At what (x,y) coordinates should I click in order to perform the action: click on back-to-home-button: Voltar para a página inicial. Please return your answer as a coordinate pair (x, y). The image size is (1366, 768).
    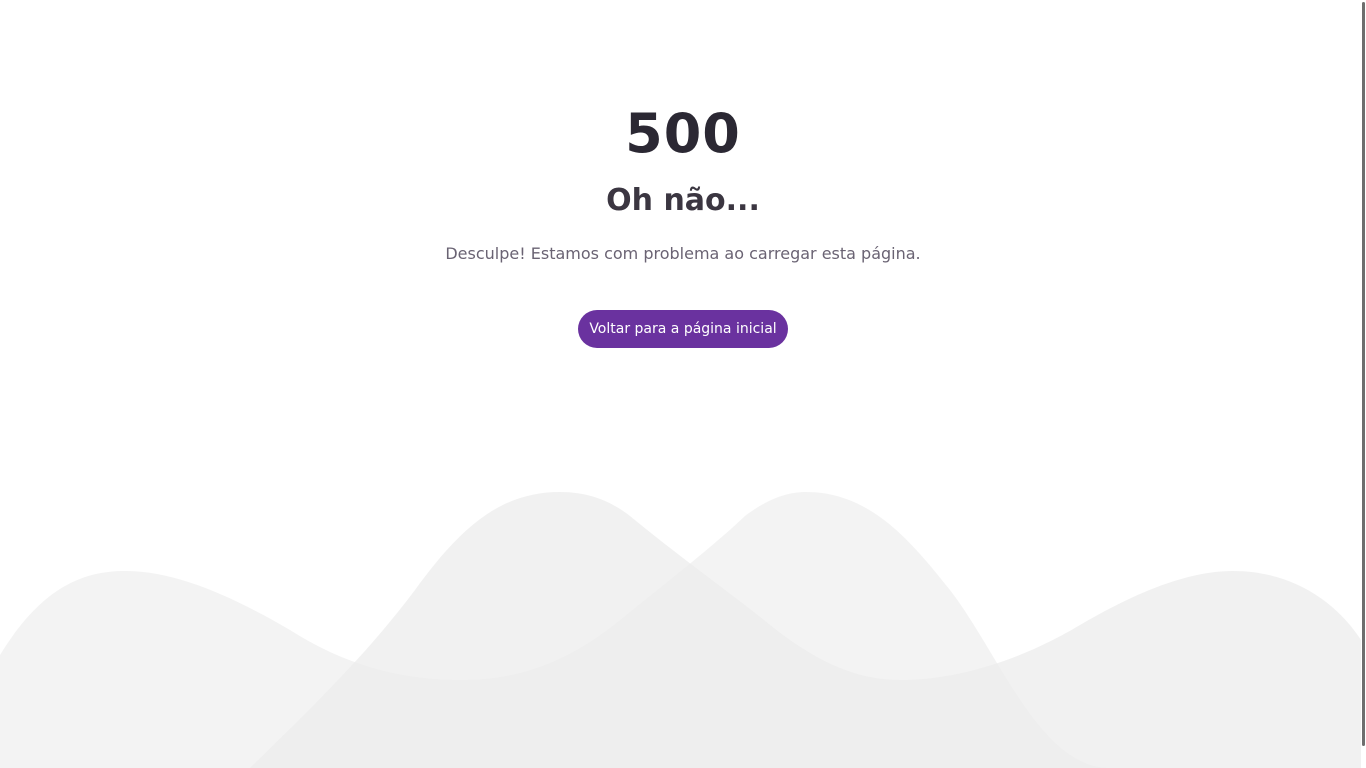
    Looking at the image, I should click on (683, 329).